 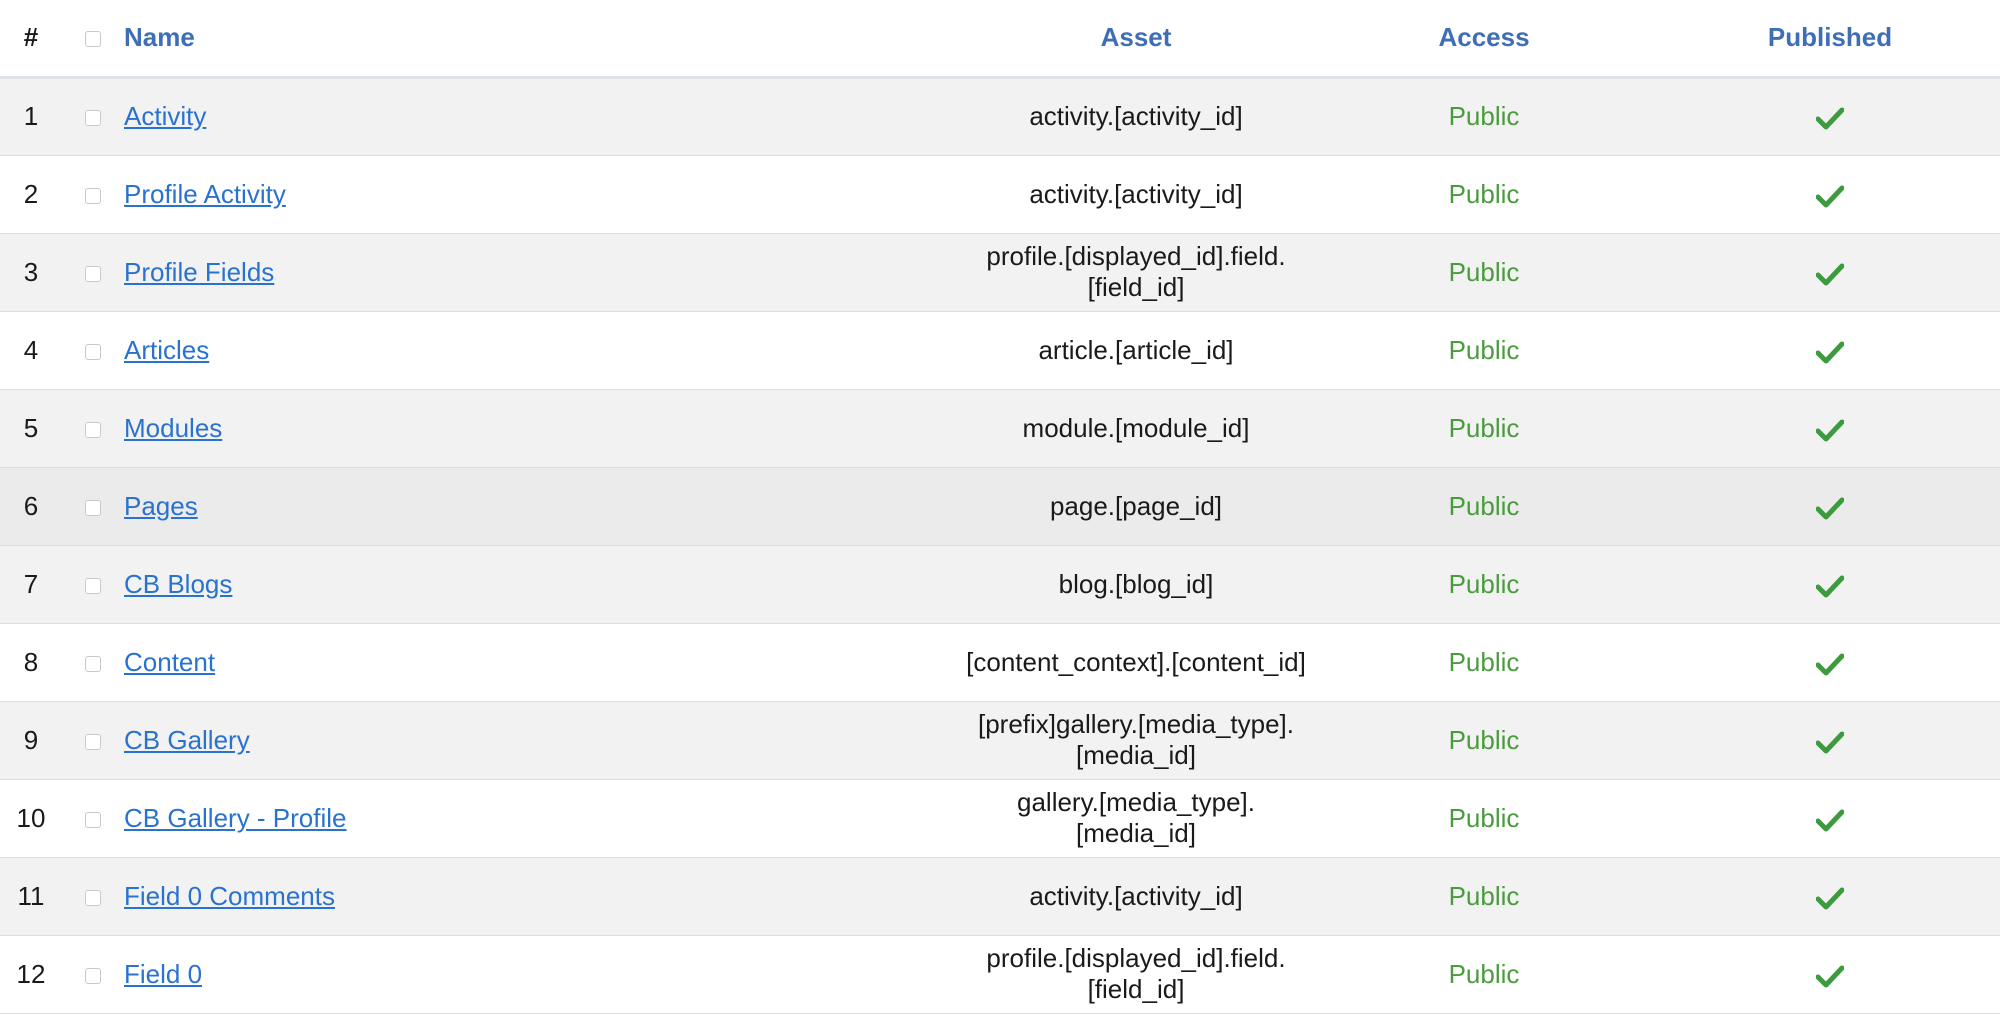 What do you see at coordinates (199, 272) in the screenshot?
I see `row-name-link: Profile Fields` at bounding box center [199, 272].